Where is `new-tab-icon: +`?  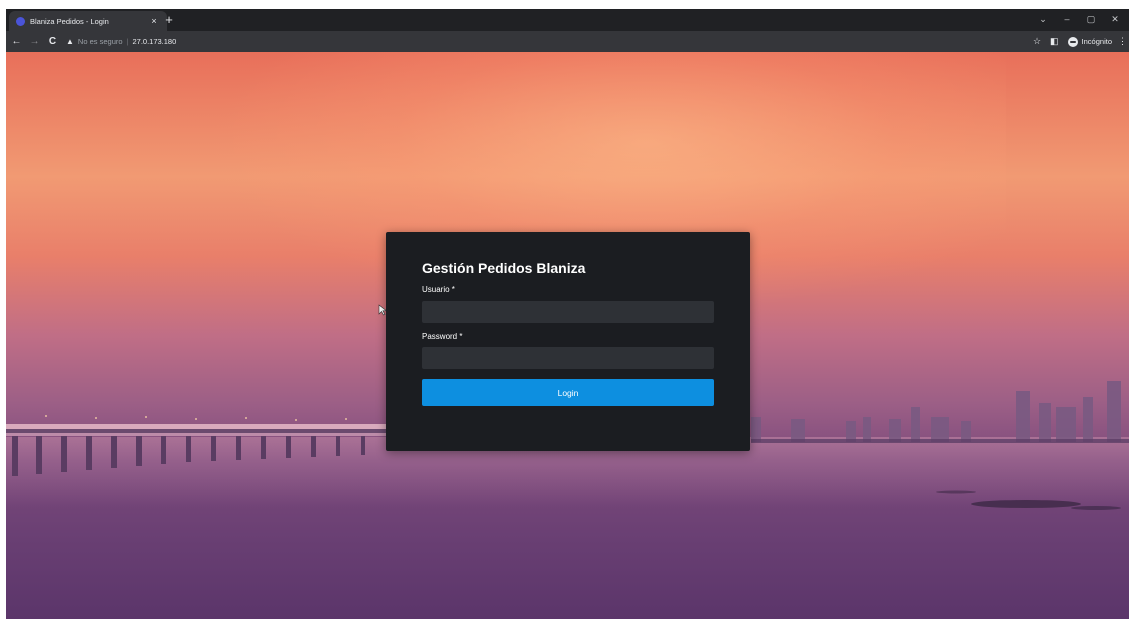
new-tab-icon: + is located at coordinates (169, 20).